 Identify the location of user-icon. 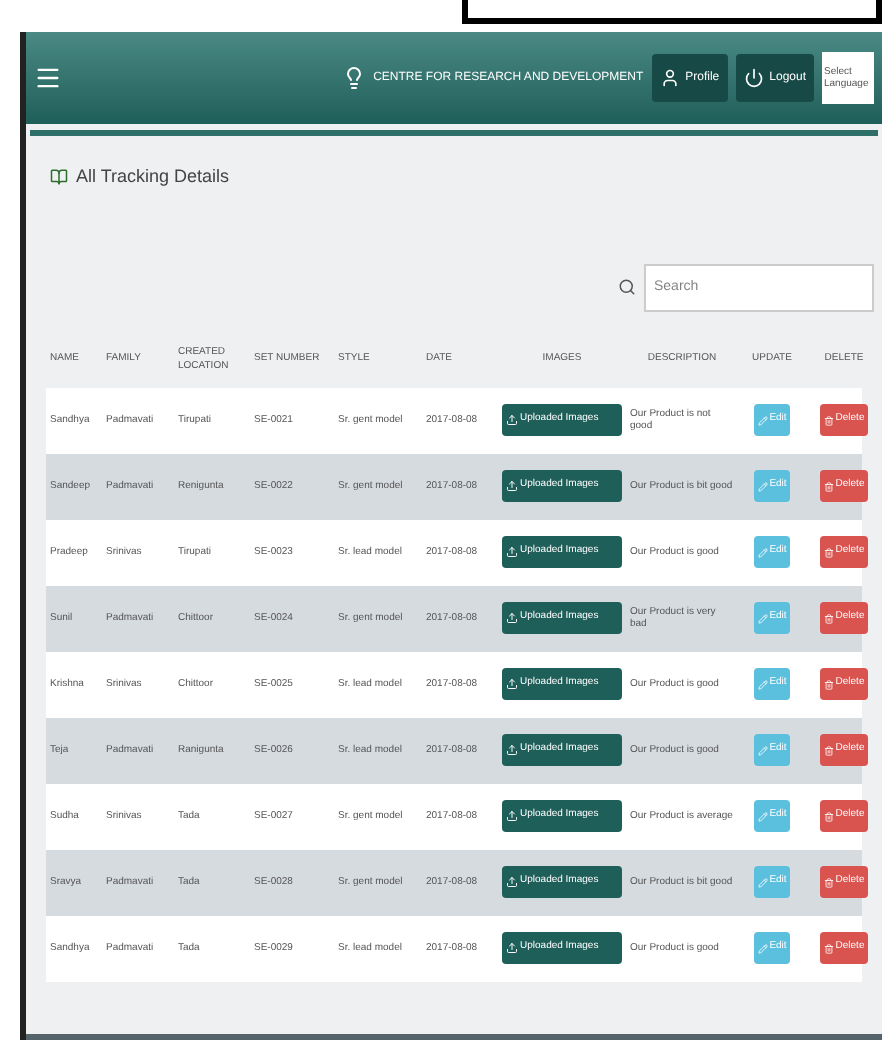
(669, 78).